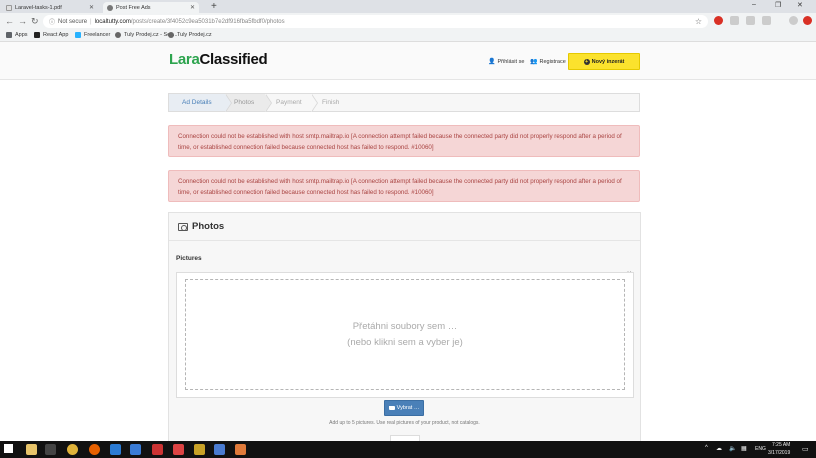 Image resolution: width=816 pixels, height=458 pixels. I want to click on tab-pdf: Laravel-tasks-1.pdf ✕, so click(50, 7).